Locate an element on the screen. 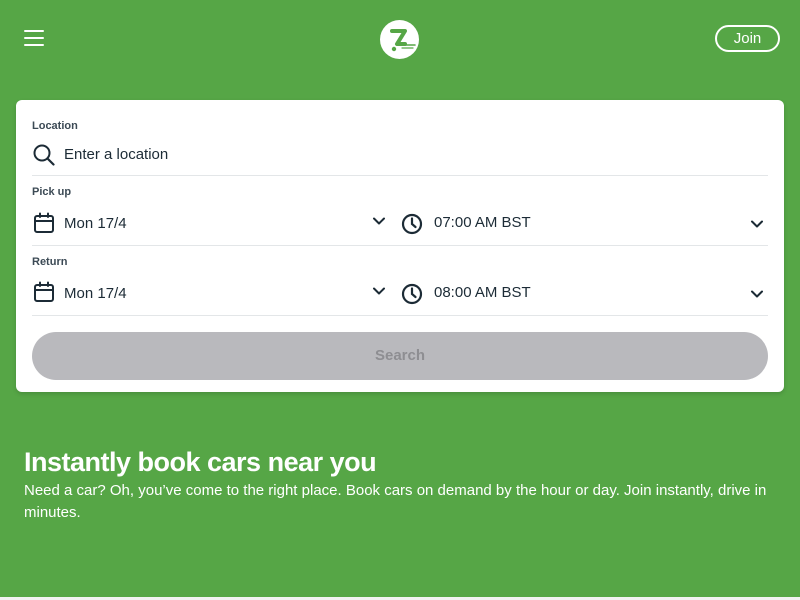 This screenshot has width=800, height=600. zipcar-logo is located at coordinates (399, 39).